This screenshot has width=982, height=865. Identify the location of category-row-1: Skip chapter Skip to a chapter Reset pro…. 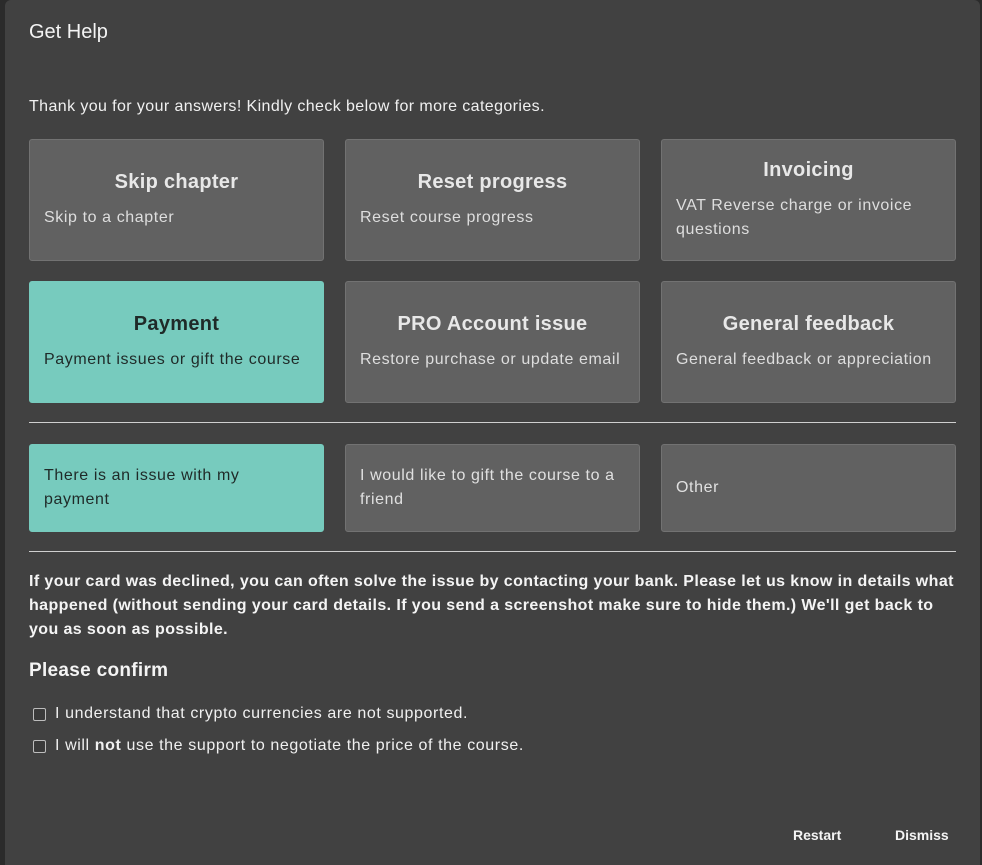
(492, 200).